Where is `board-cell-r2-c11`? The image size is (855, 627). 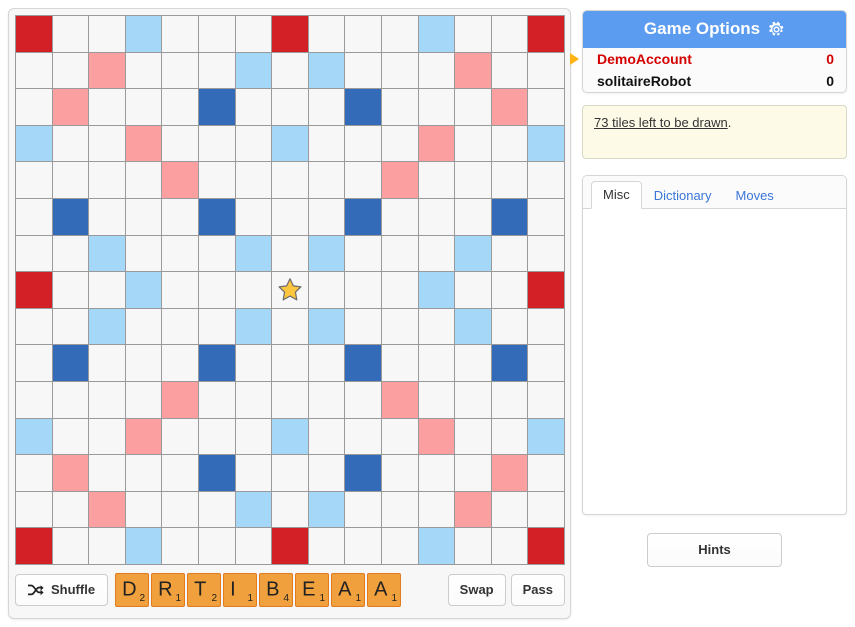
board-cell-r2-c11 is located at coordinates (399, 70).